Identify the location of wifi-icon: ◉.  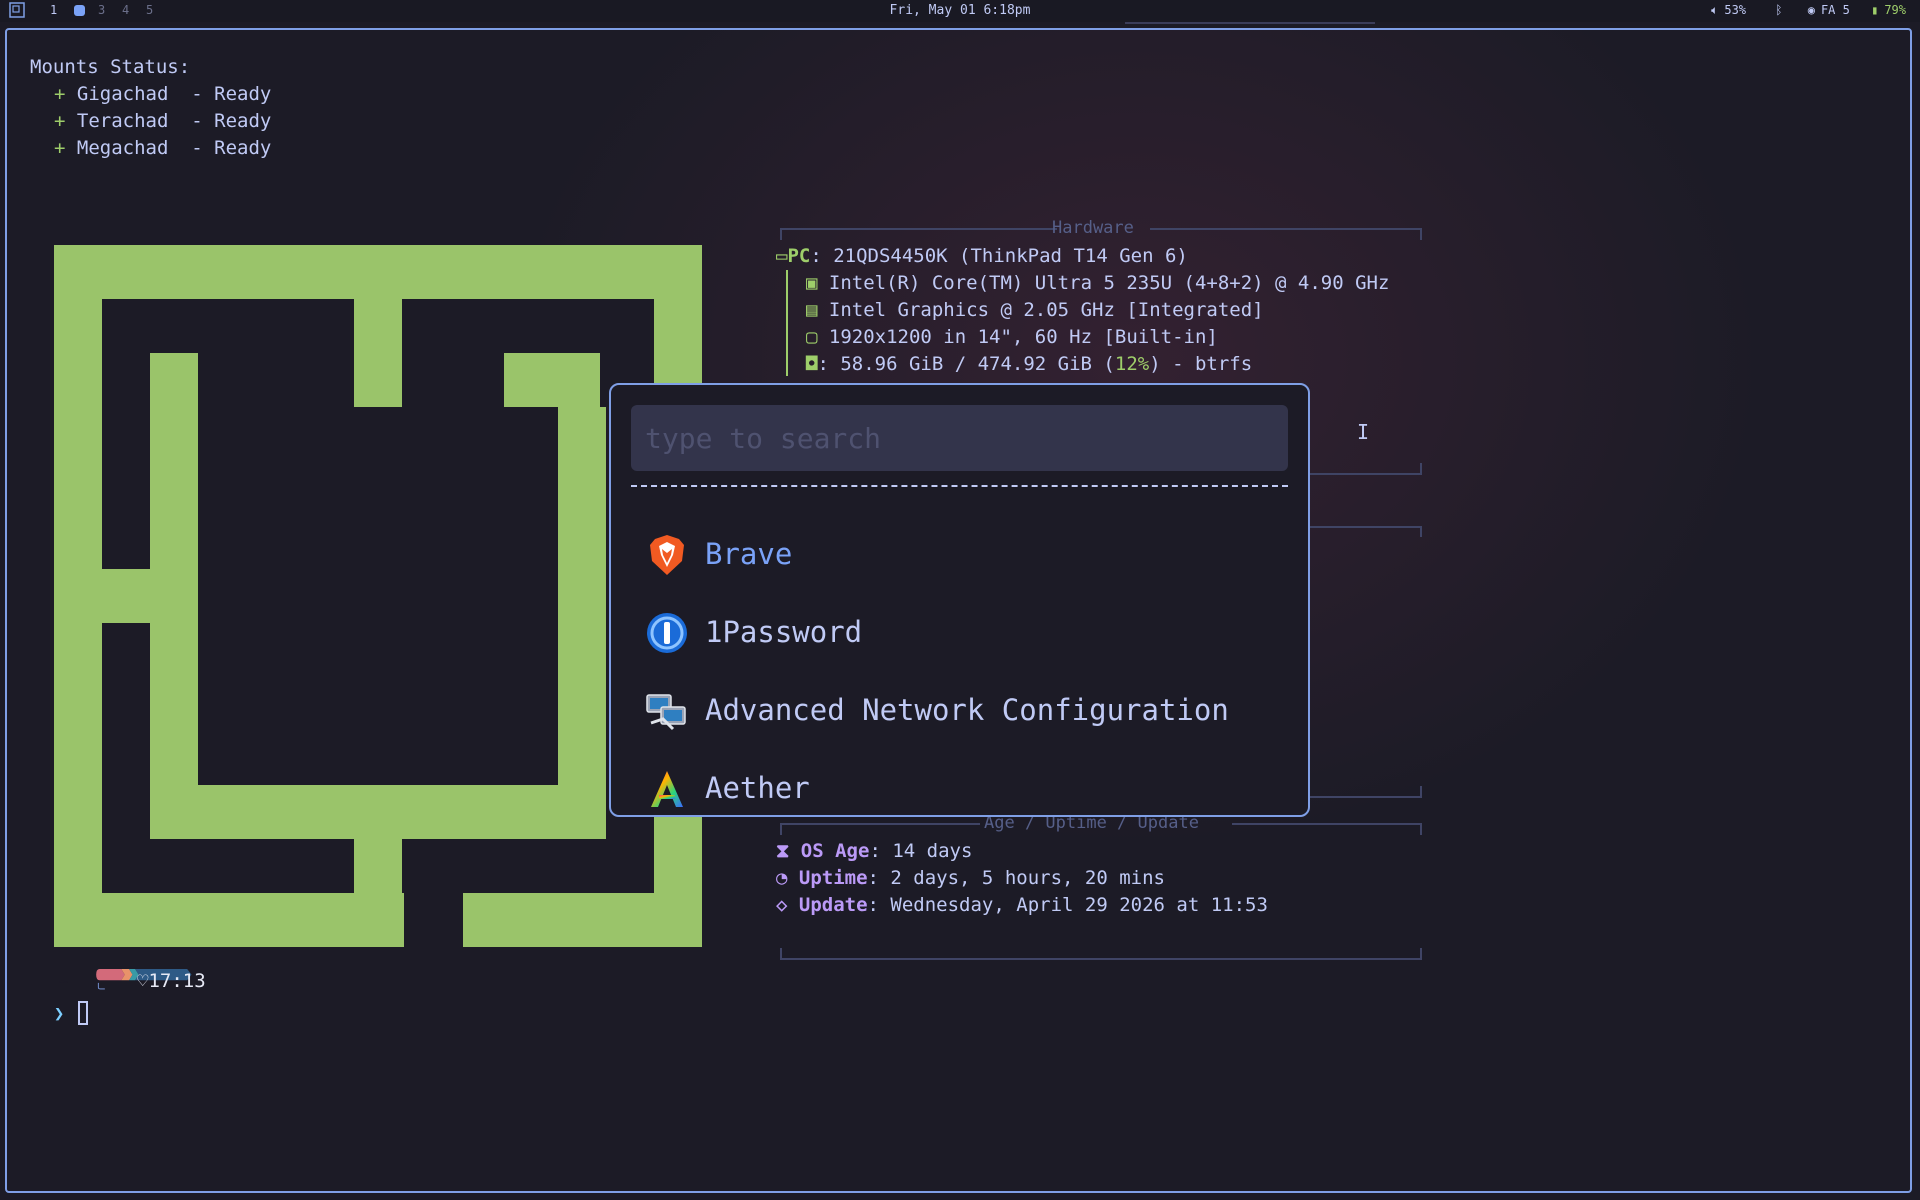
(1811, 10).